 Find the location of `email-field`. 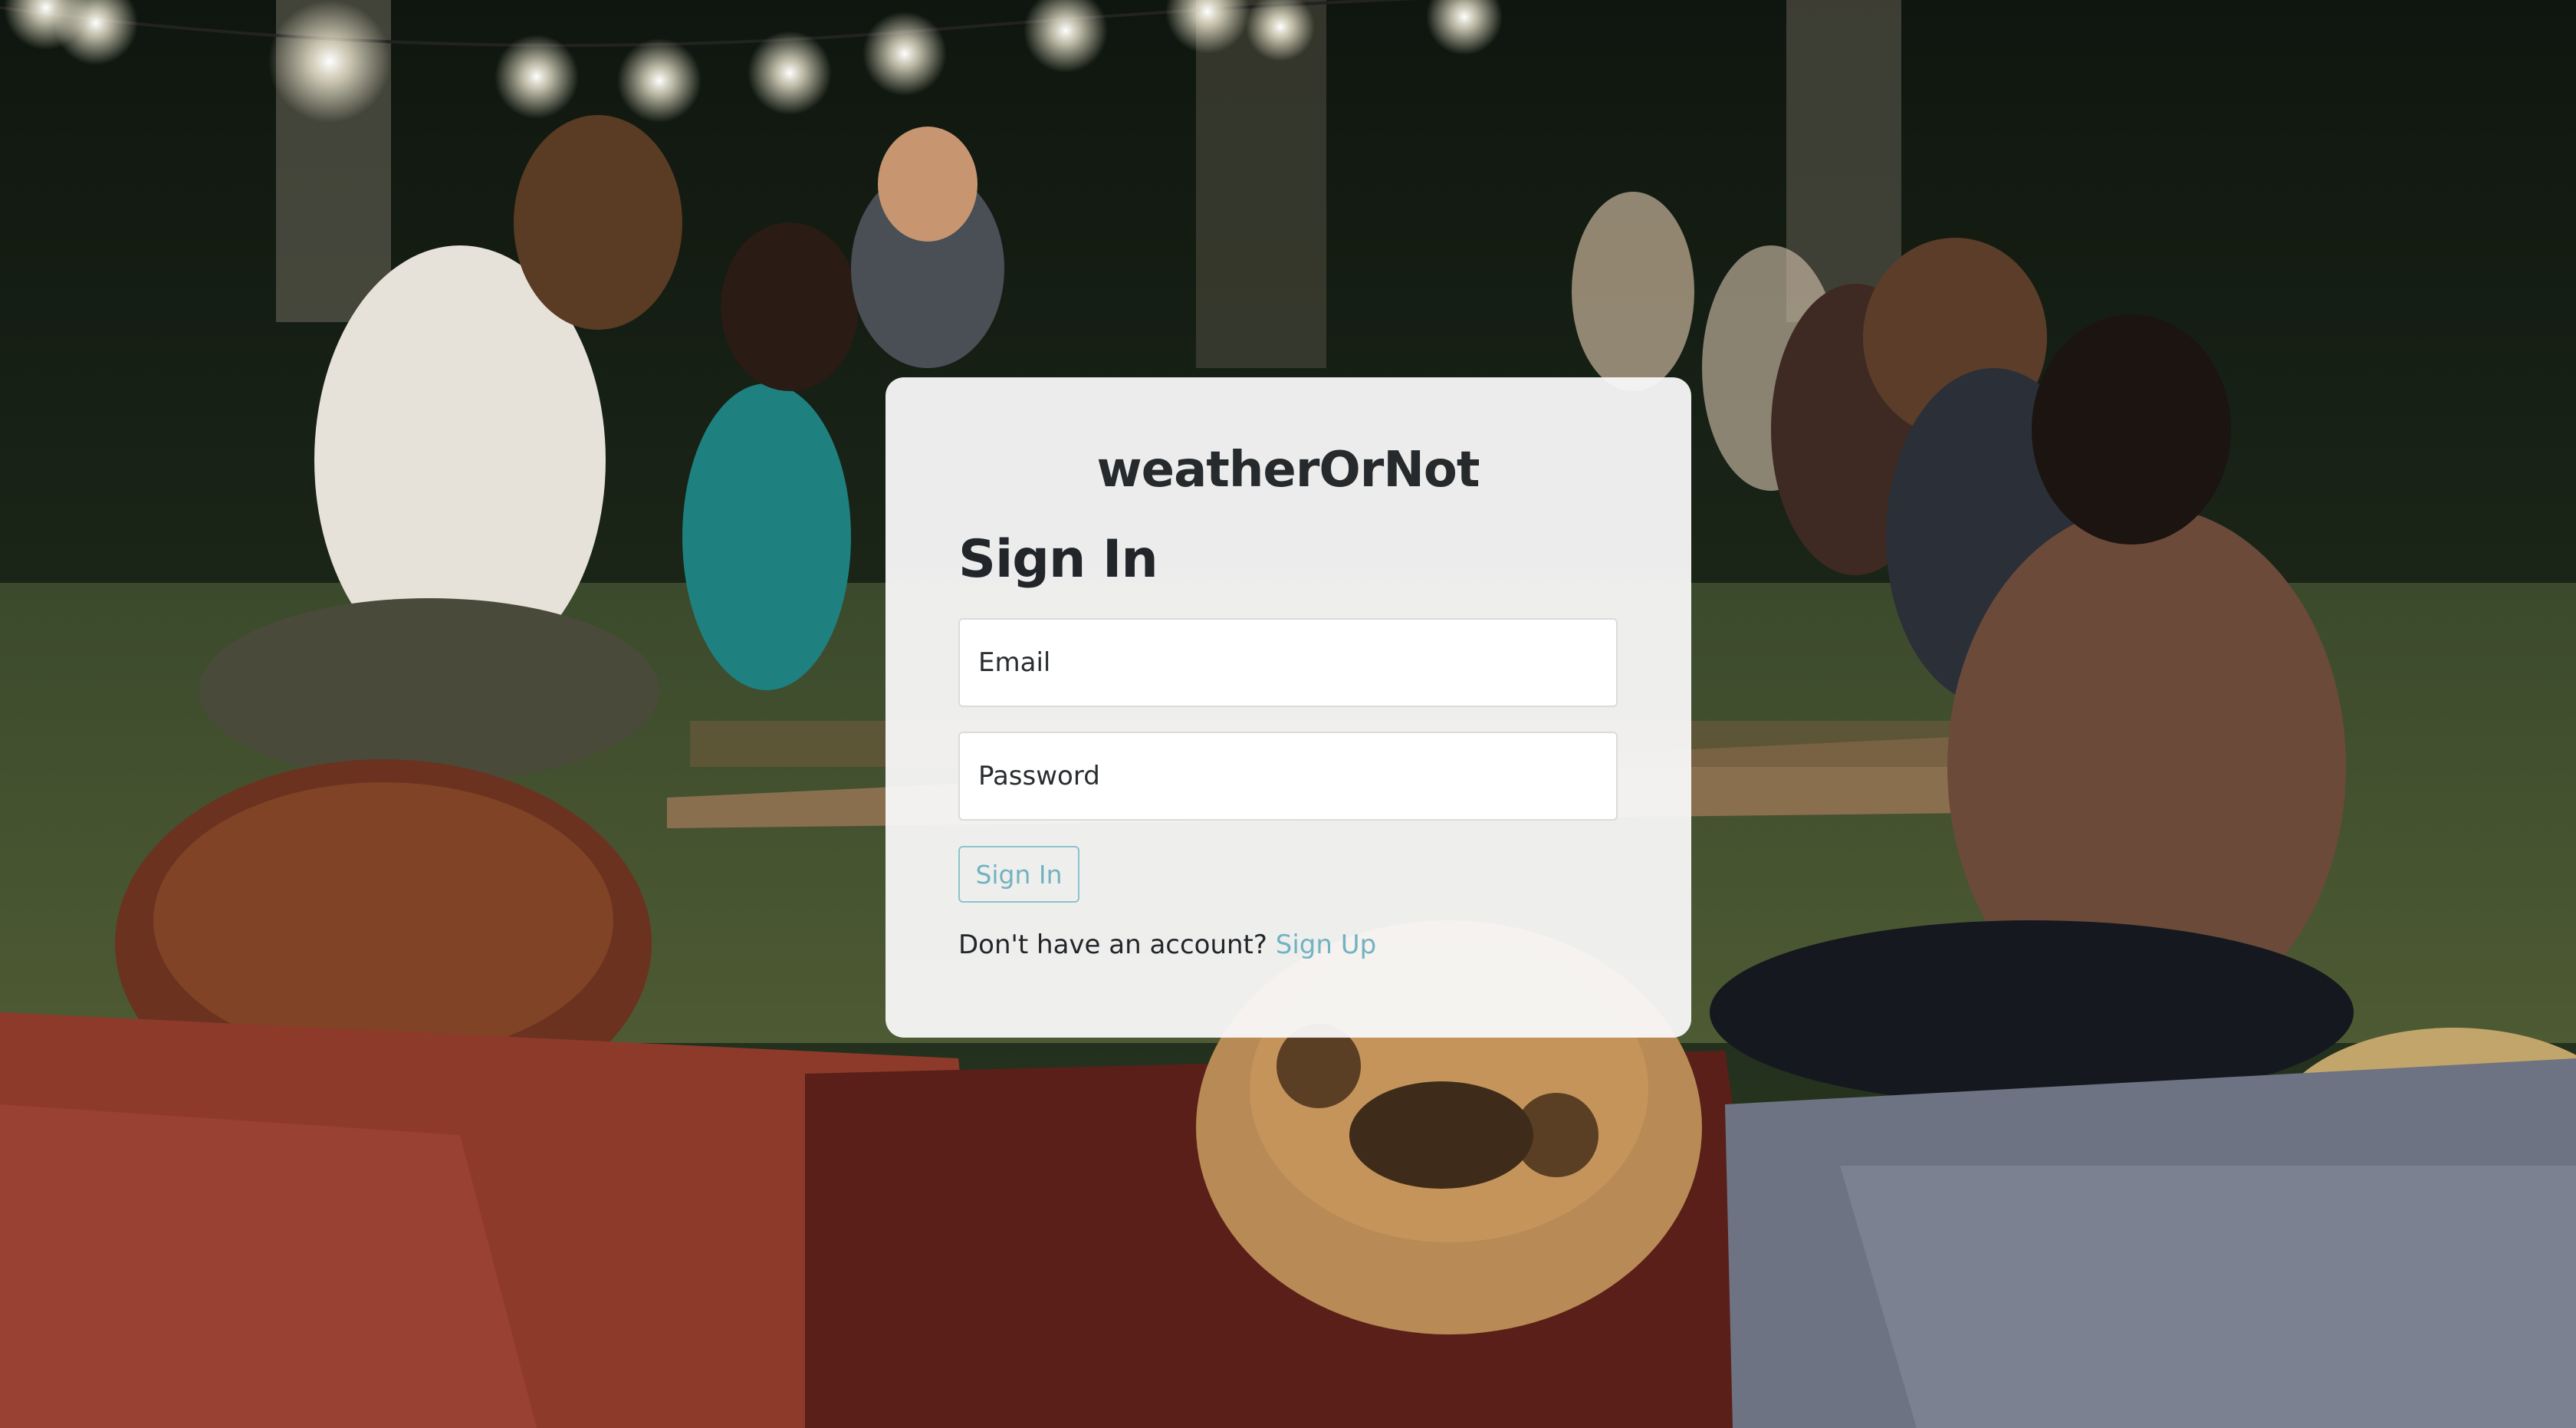

email-field is located at coordinates (1288, 662).